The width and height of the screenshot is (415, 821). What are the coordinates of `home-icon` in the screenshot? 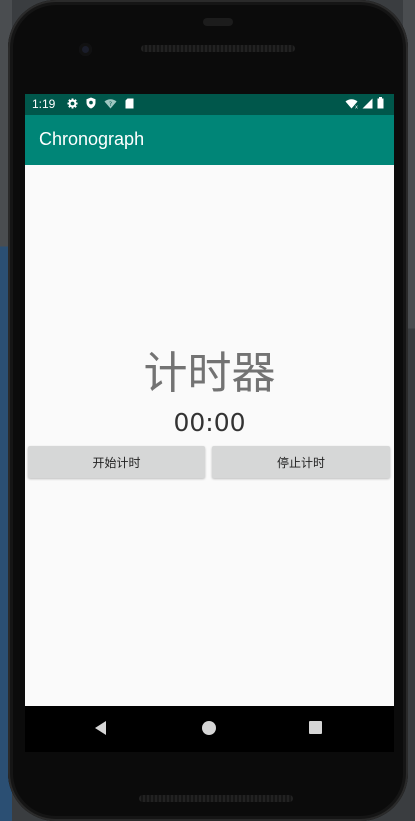 It's located at (209, 728).